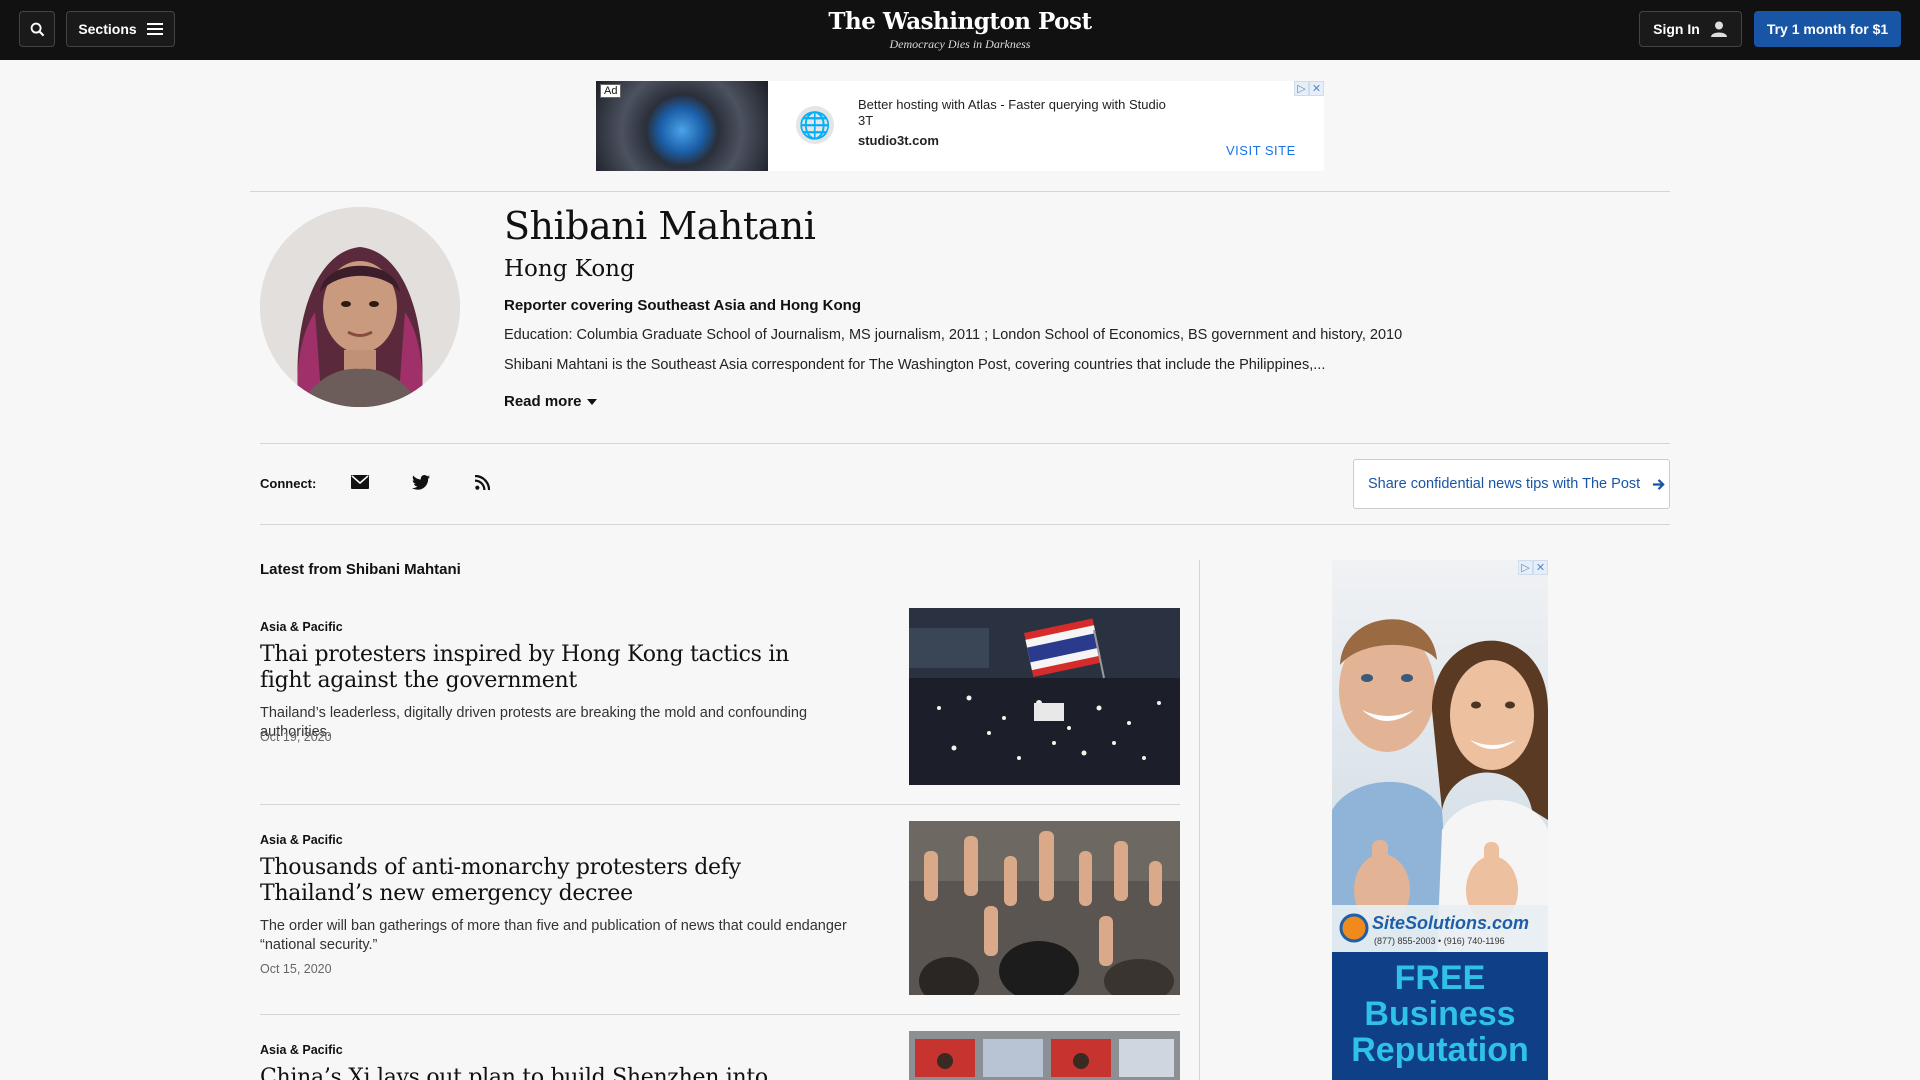 Image resolution: width=1920 pixels, height=1080 pixels. Describe the element at coordinates (1827, 29) in the screenshot. I see `subscribe-button: Try 1 month for $1` at that location.